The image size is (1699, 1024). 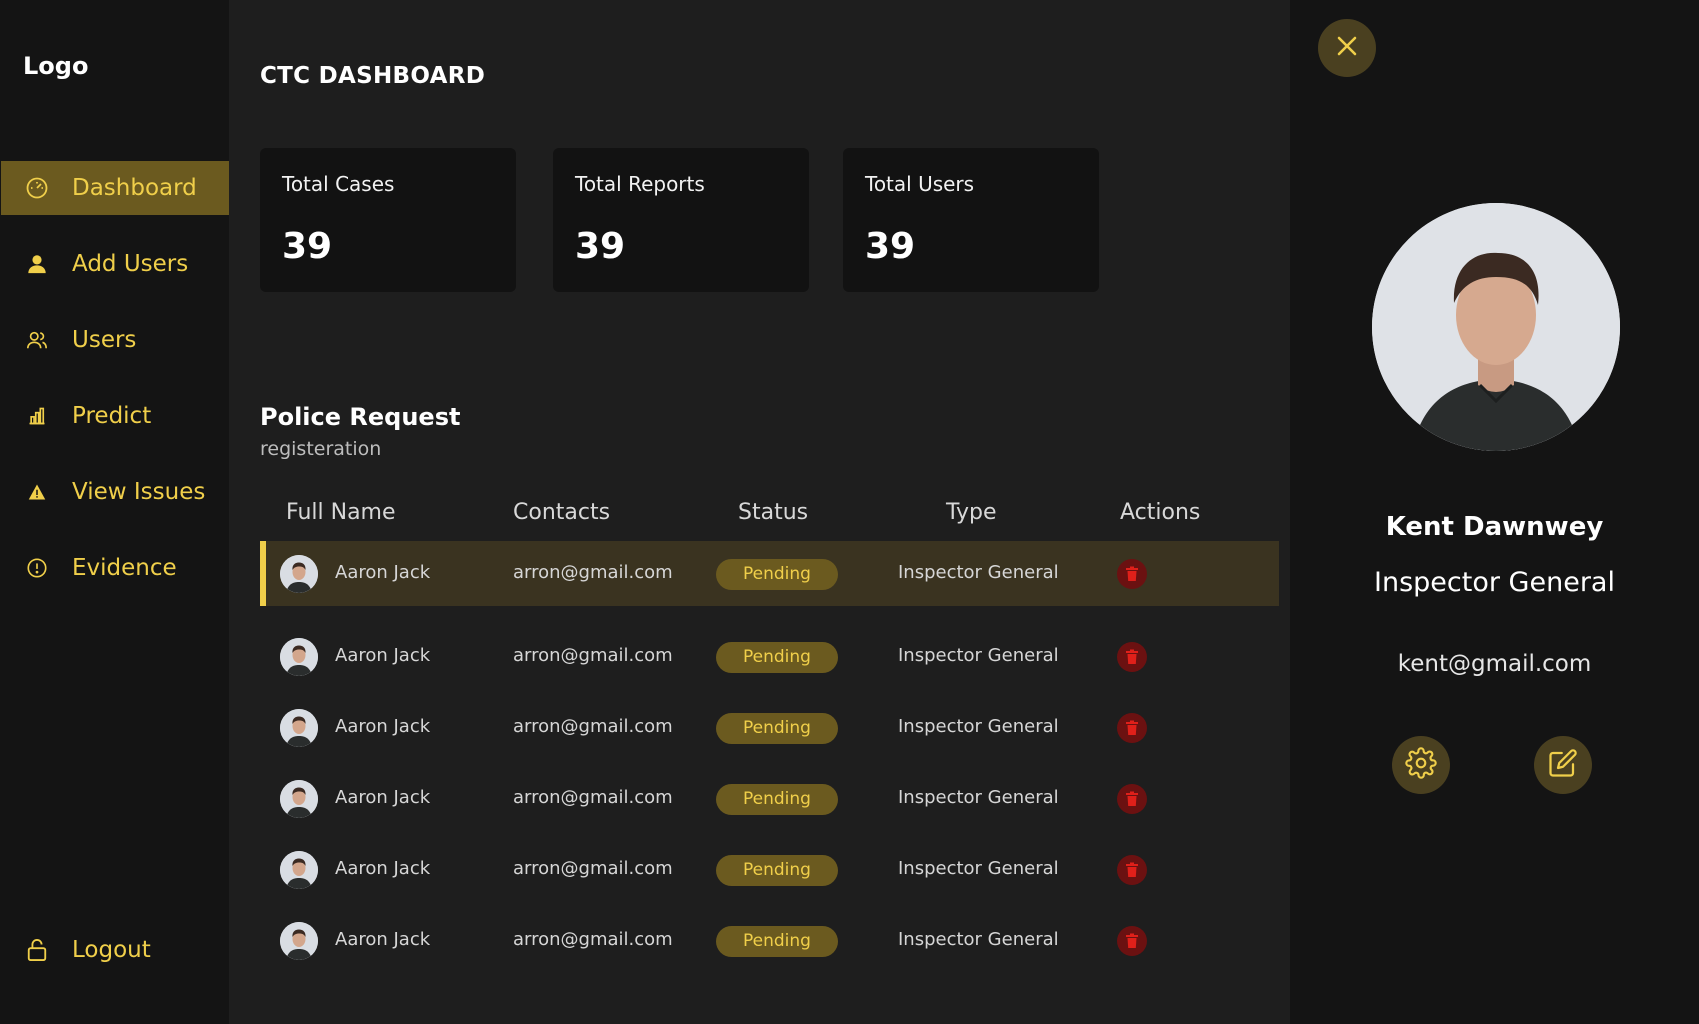 I want to click on close-button, so click(x=1347, y=48).